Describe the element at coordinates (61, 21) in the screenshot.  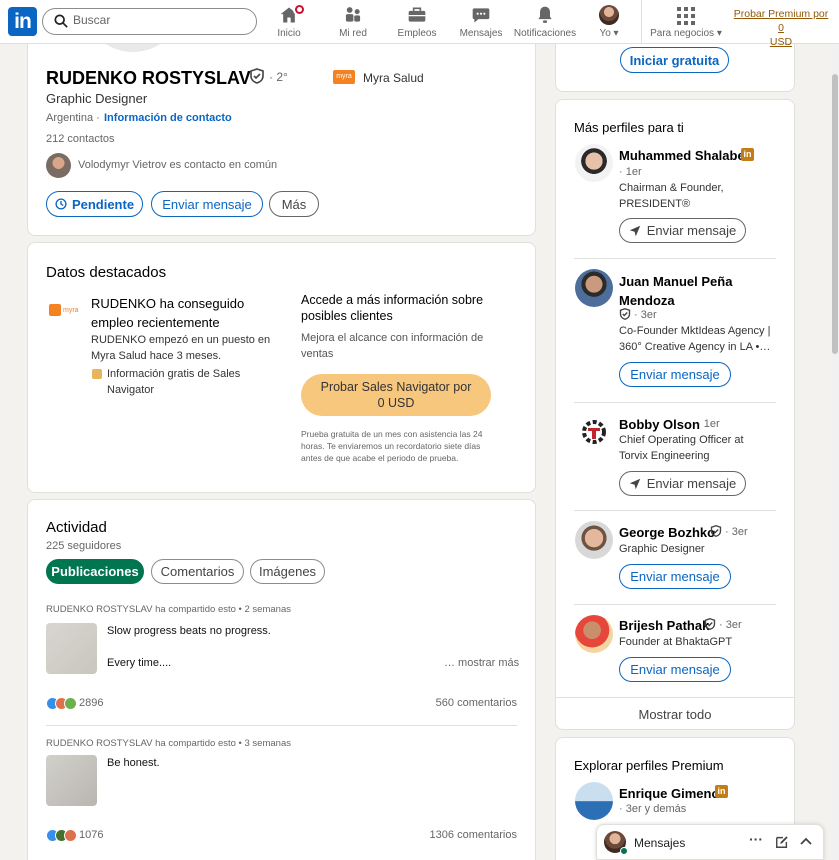
I see `search-icon` at that location.